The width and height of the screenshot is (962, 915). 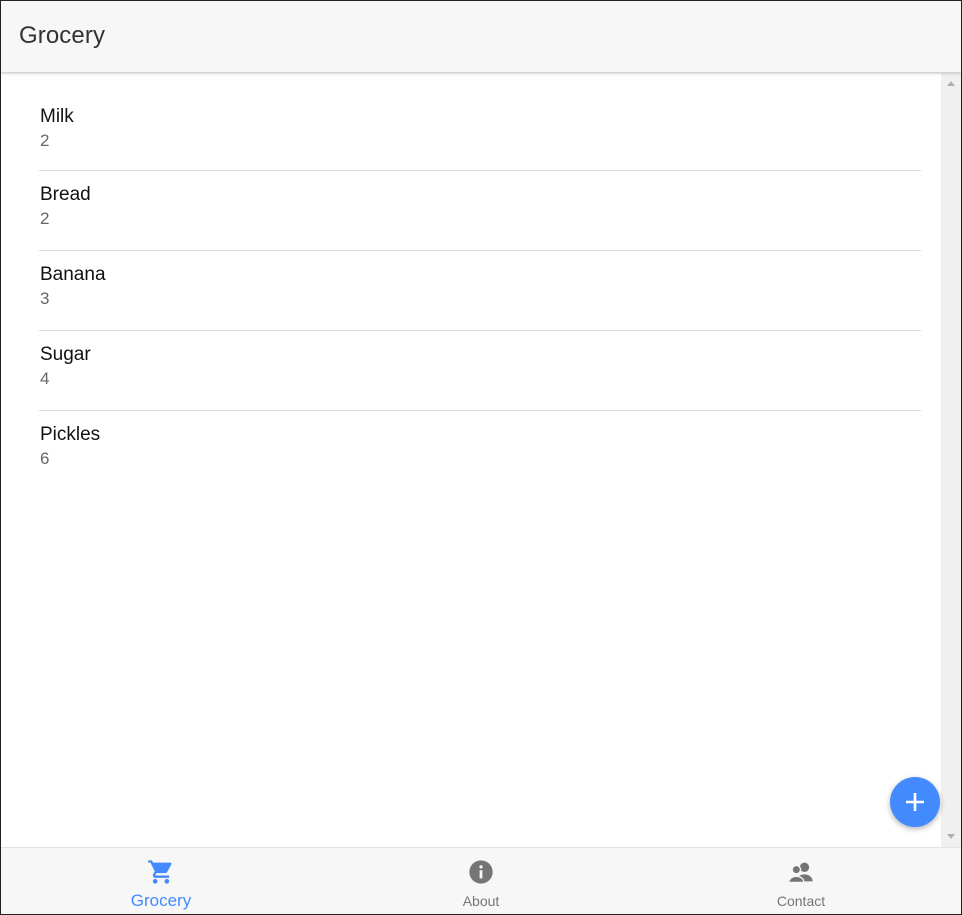 I want to click on contacts-icon, so click(x=800, y=873).